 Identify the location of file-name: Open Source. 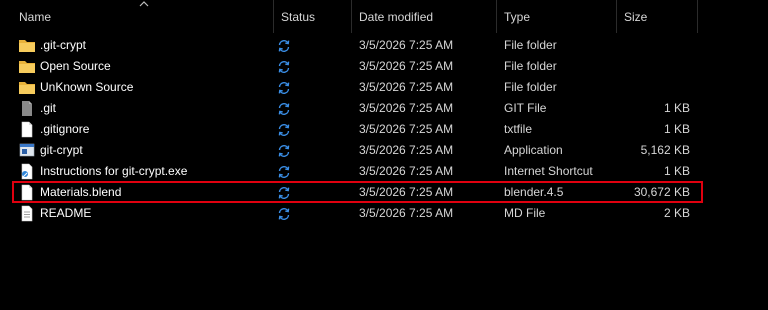
(75, 66).